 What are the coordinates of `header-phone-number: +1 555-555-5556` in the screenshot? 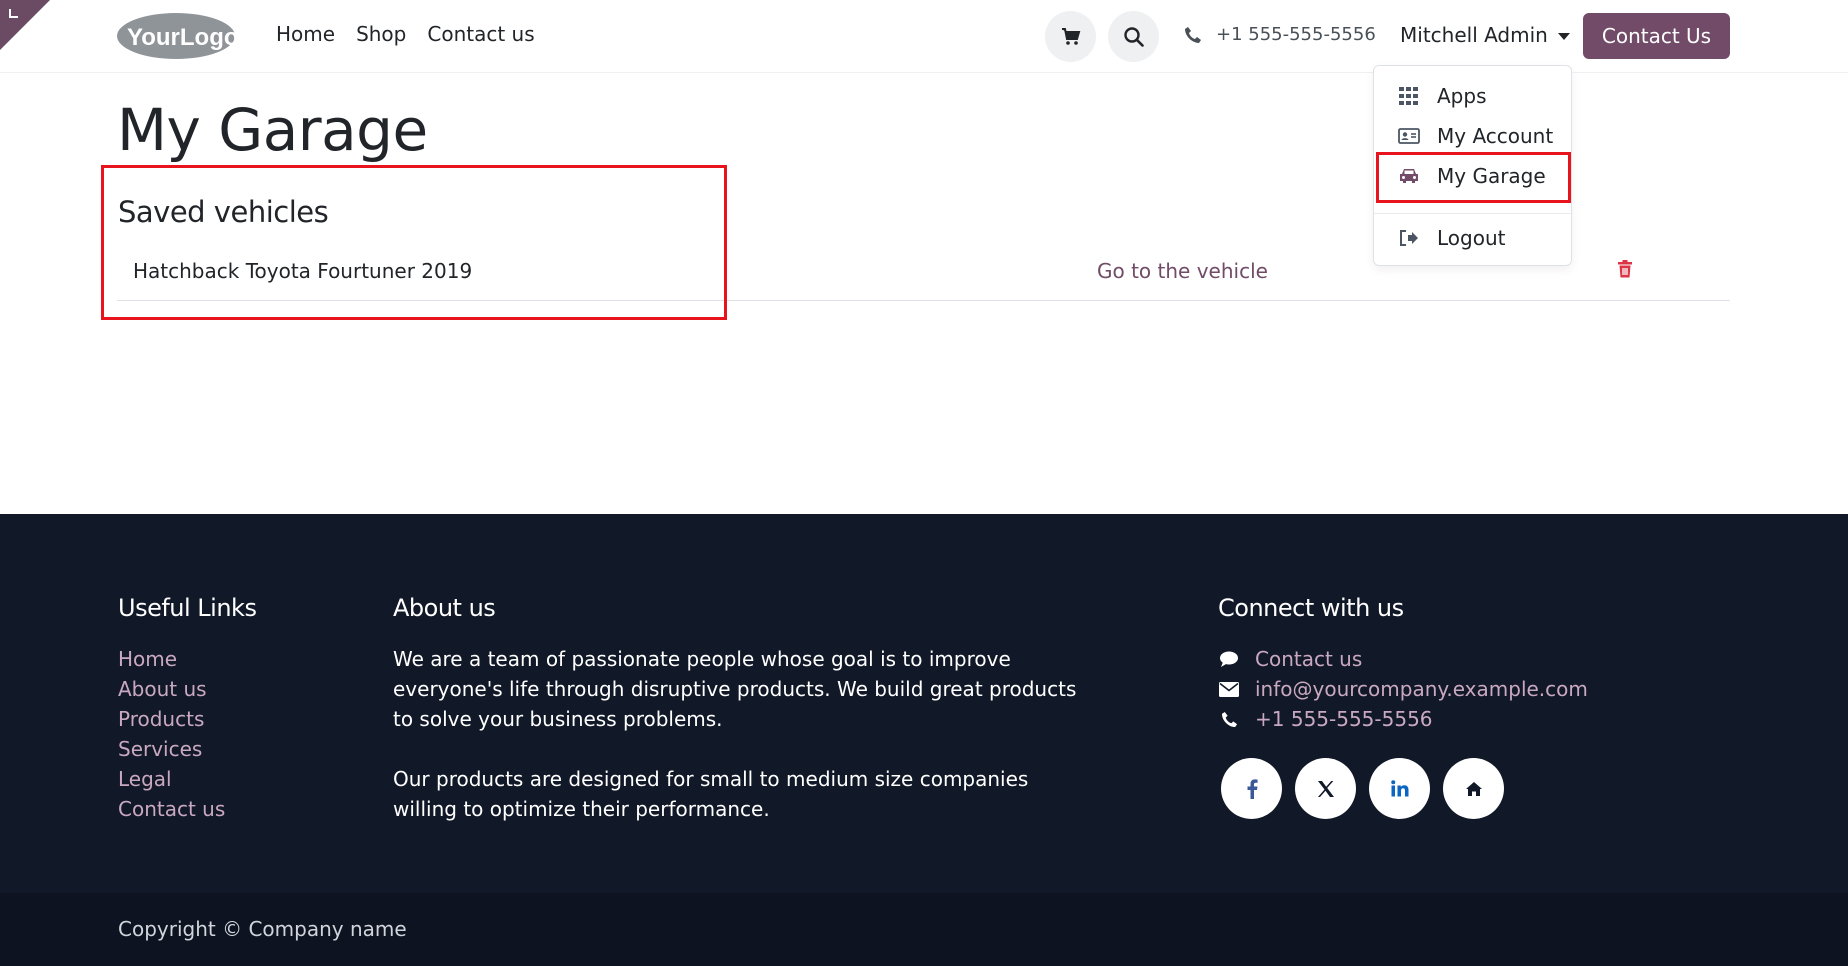 It's located at (1296, 34).